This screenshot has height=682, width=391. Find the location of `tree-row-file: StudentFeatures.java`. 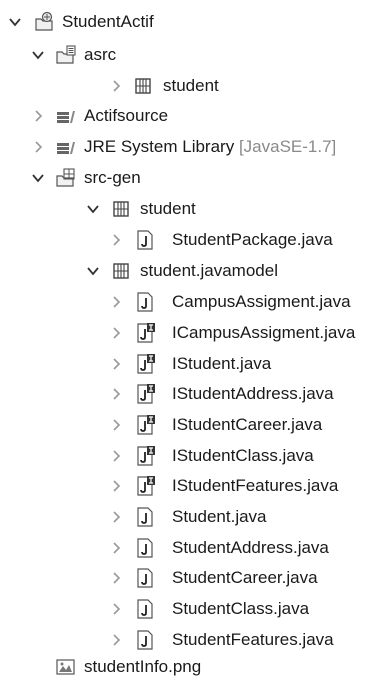

tree-row-file: StudentFeatures.java is located at coordinates (195, 640).